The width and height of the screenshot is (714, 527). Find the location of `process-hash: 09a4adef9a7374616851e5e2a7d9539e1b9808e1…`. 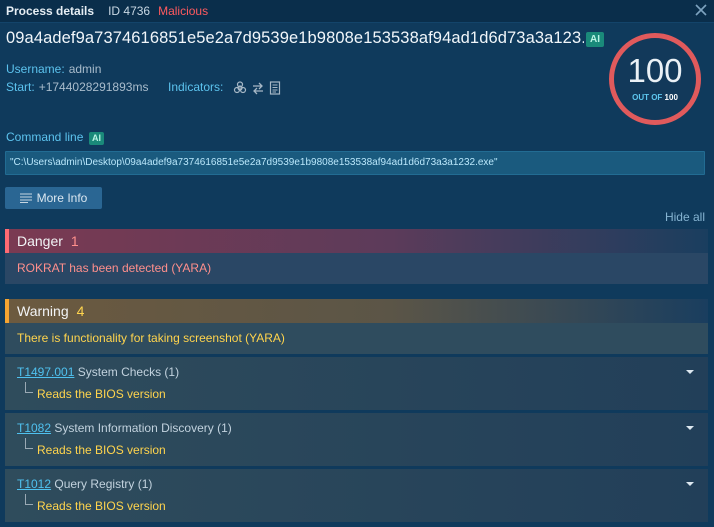

process-hash: 09a4adef9a7374616851e5e2a7d9539e1b9808e1… is located at coordinates (295, 38).